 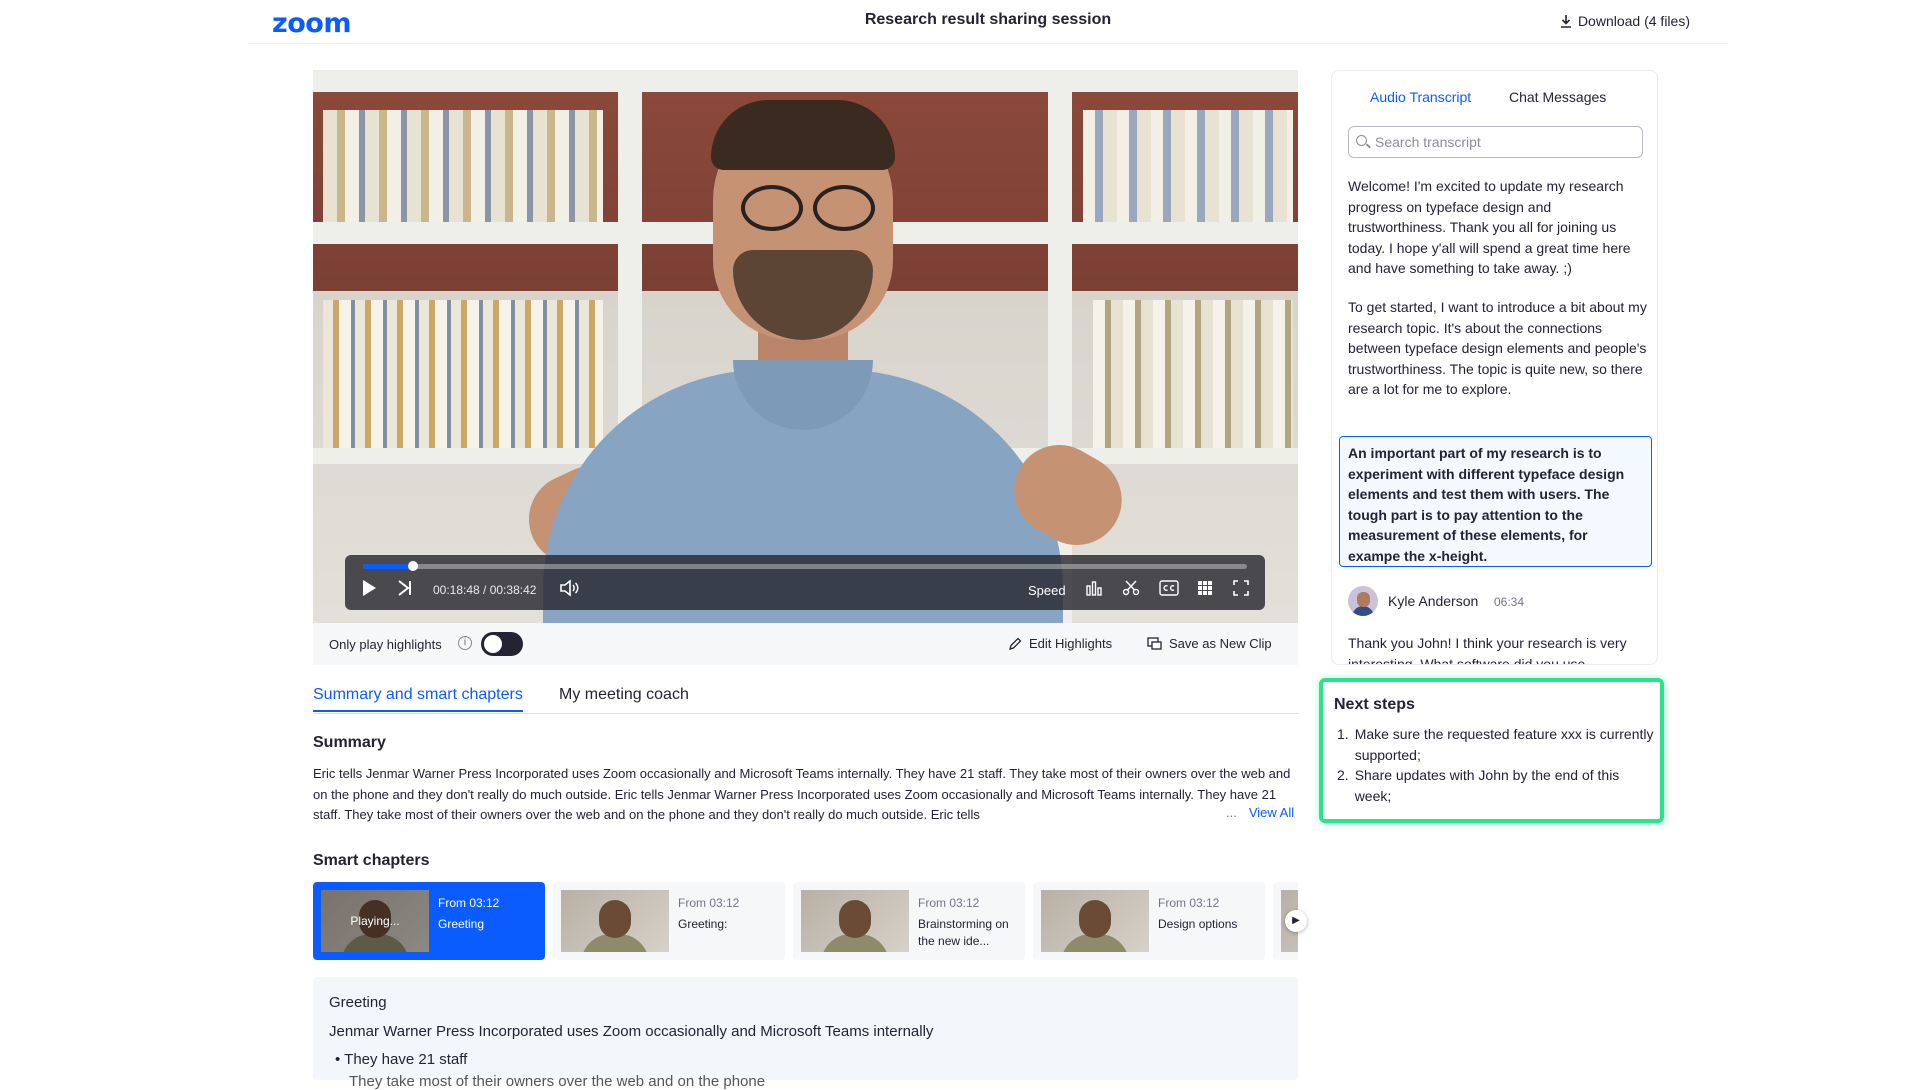 I want to click on volume-icon, so click(x=569, y=590).